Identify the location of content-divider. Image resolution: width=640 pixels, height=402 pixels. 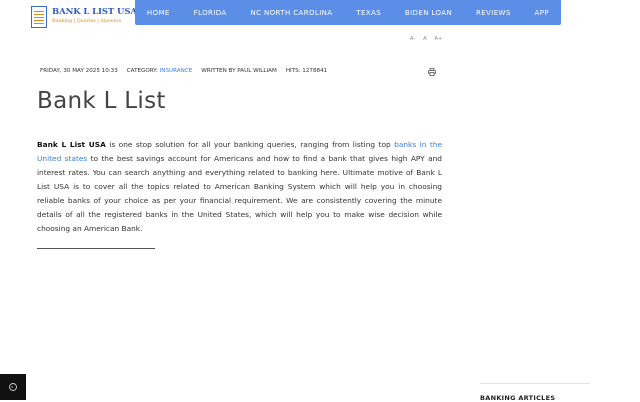
(96, 248).